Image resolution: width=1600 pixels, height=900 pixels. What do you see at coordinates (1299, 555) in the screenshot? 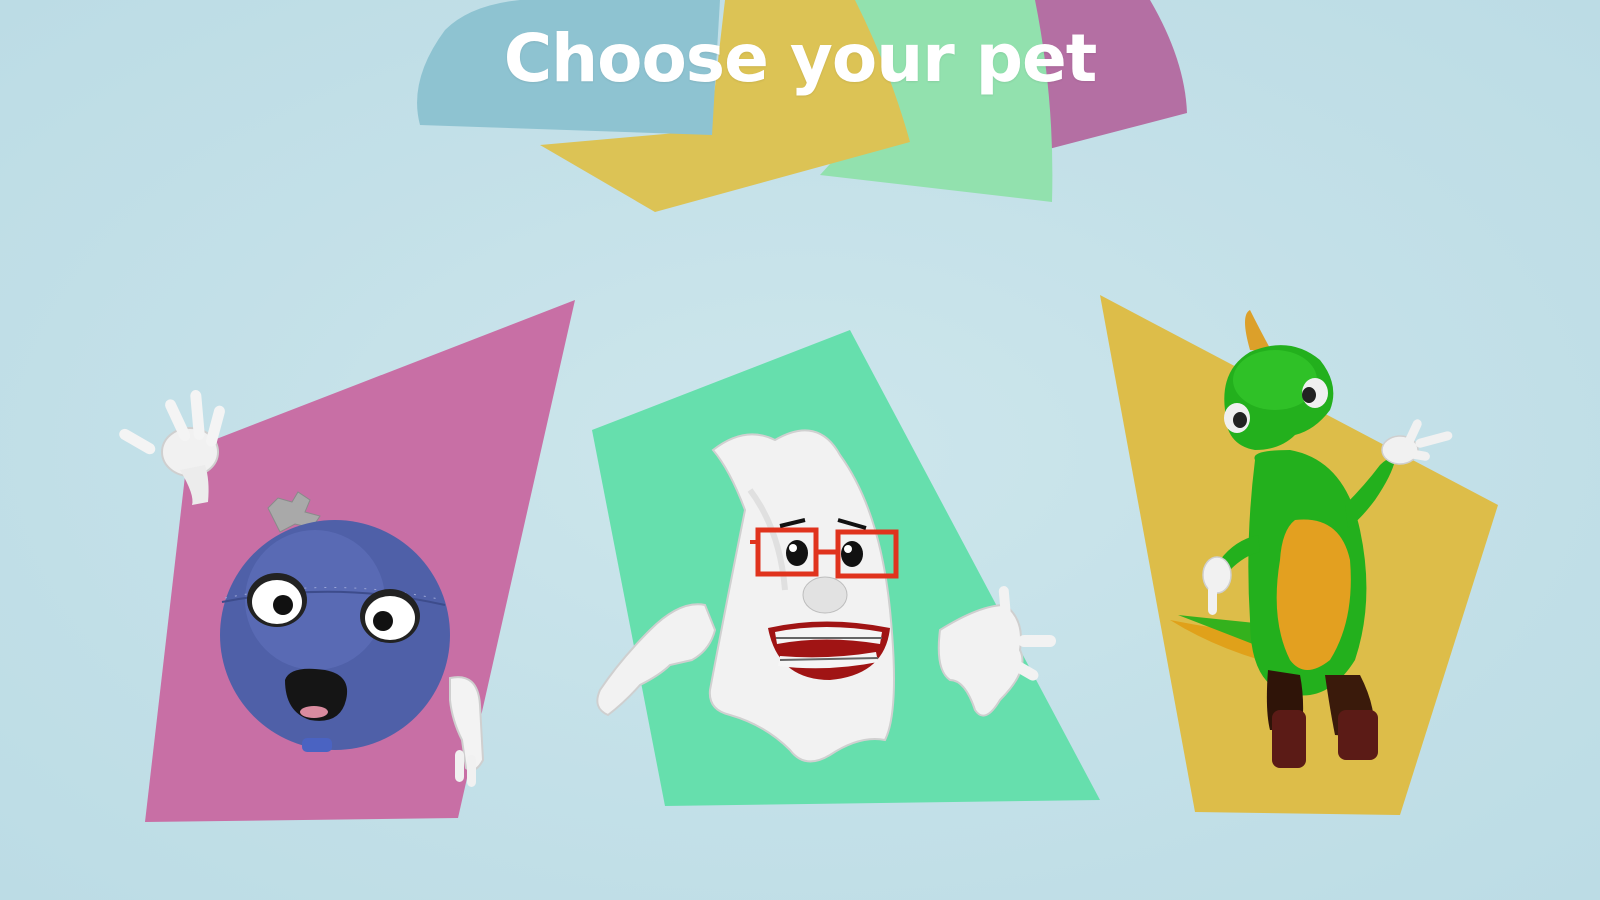
I see `pet-card-dino-graphic` at bounding box center [1299, 555].